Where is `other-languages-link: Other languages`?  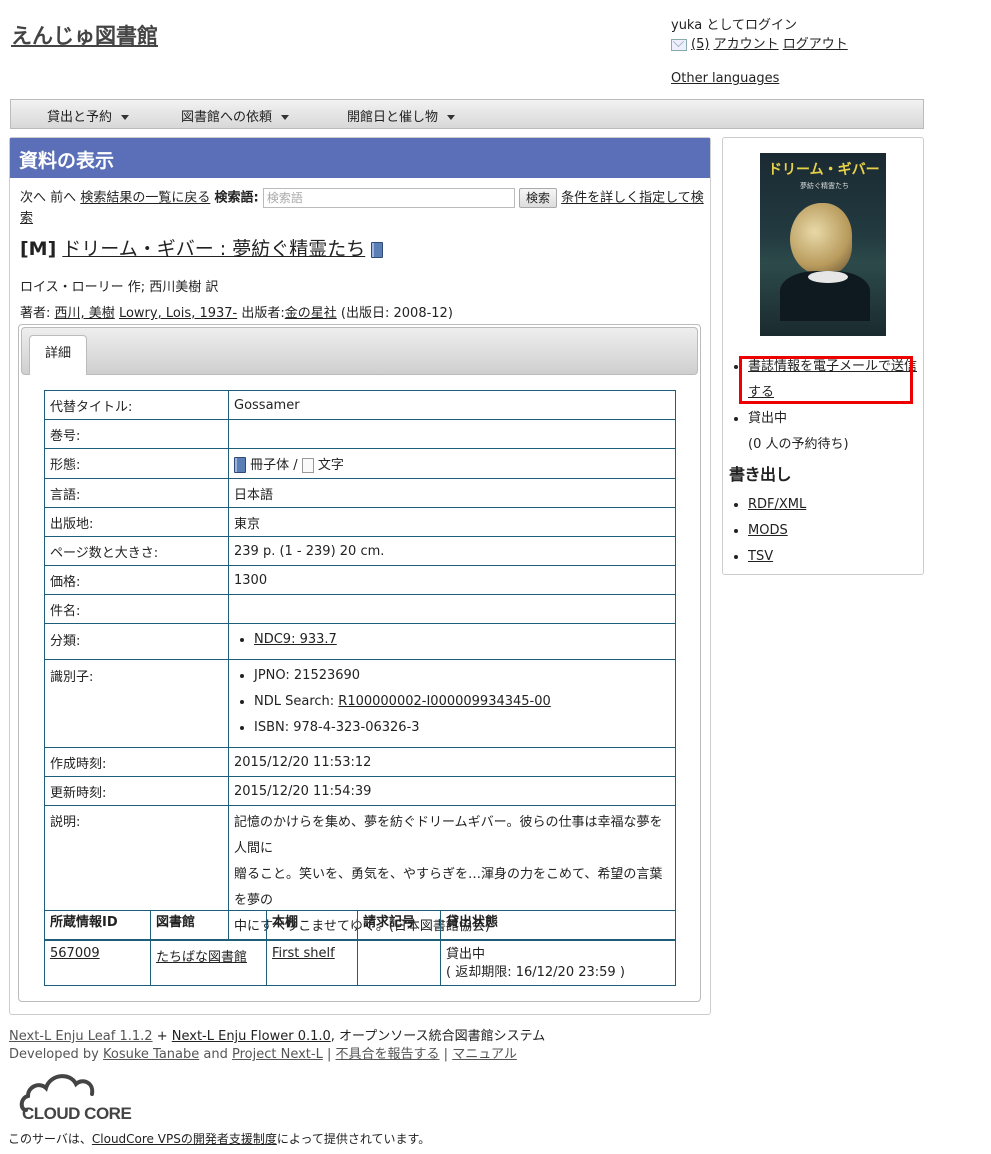 other-languages-link: Other languages is located at coordinates (725, 78).